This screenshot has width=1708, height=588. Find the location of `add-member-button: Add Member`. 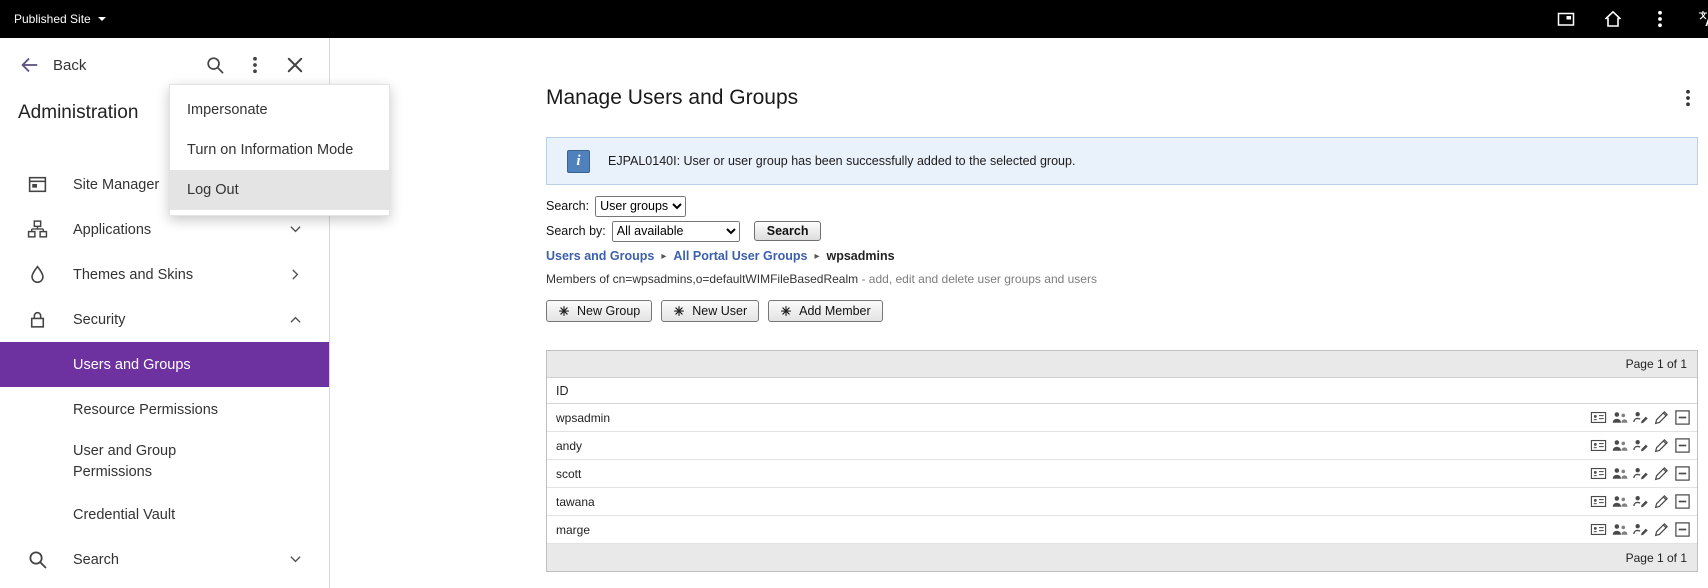

add-member-button: Add Member is located at coordinates (825, 311).